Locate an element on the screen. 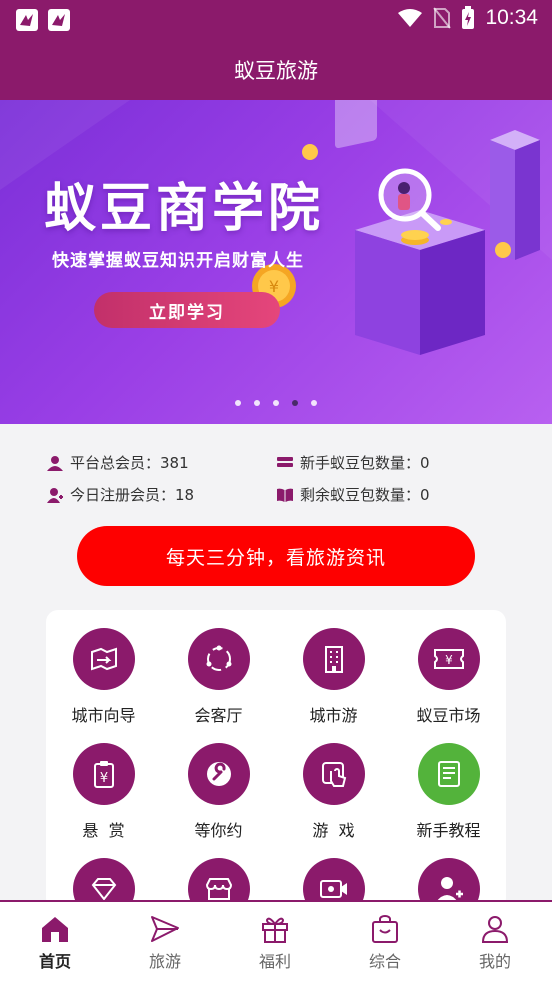 The height and width of the screenshot is (981, 552). grid-item-date: 等你约 is located at coordinates (218, 792).